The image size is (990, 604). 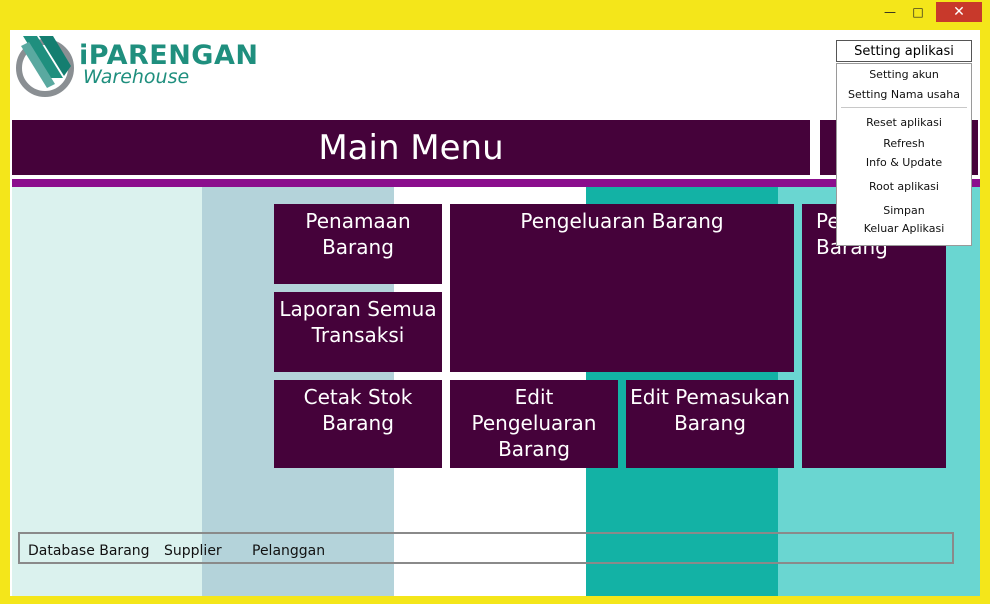 I want to click on bottom-tab-bar: Database Barang Supplier Pelanggan, so click(x=486, y=548).